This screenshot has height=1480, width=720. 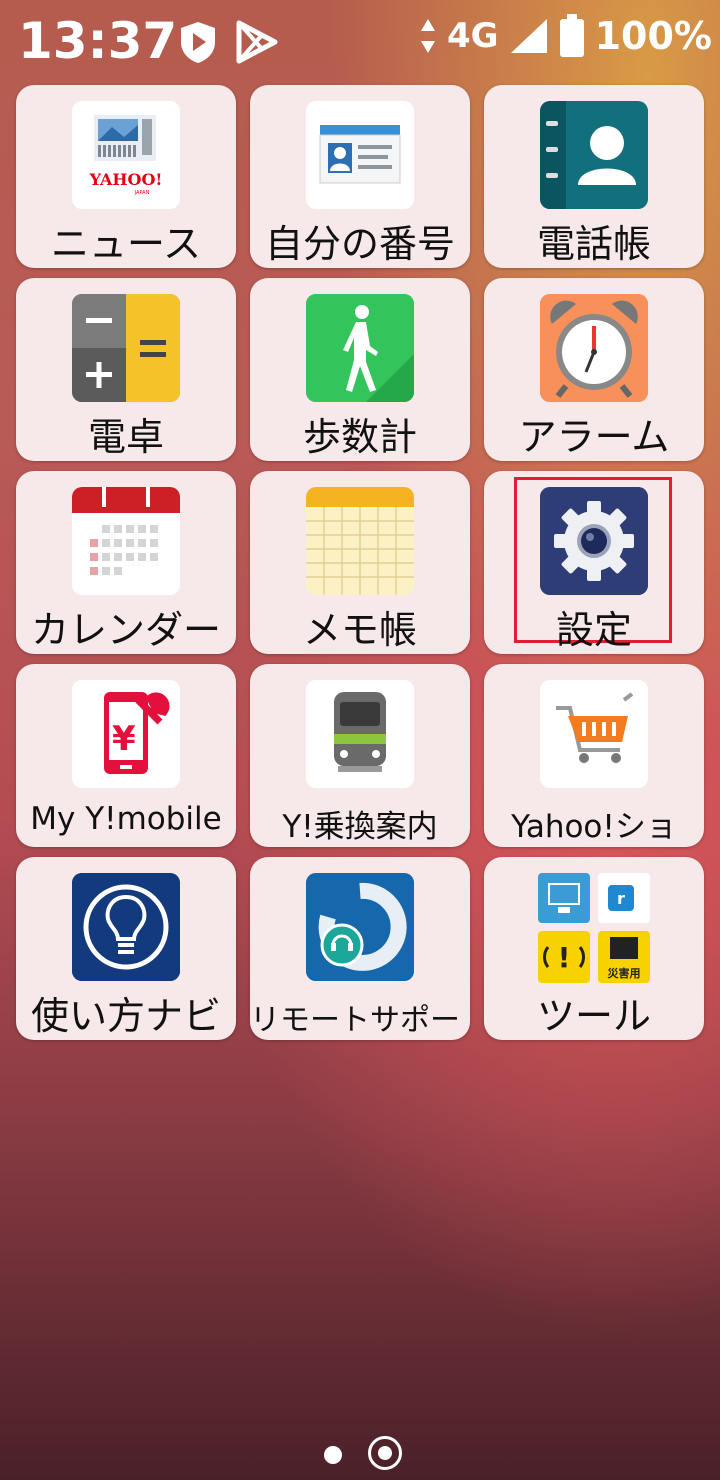 I want to click on id-card-icon, so click(x=360, y=155).